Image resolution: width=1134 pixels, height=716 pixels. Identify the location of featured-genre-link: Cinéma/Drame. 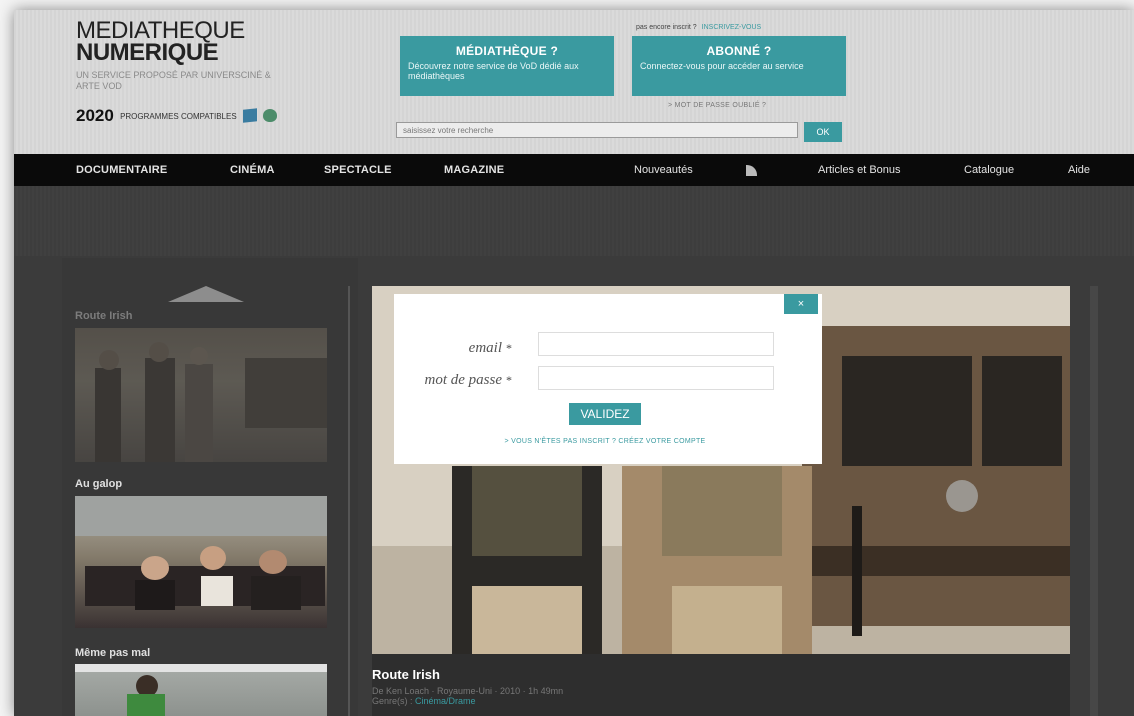
(445, 701).